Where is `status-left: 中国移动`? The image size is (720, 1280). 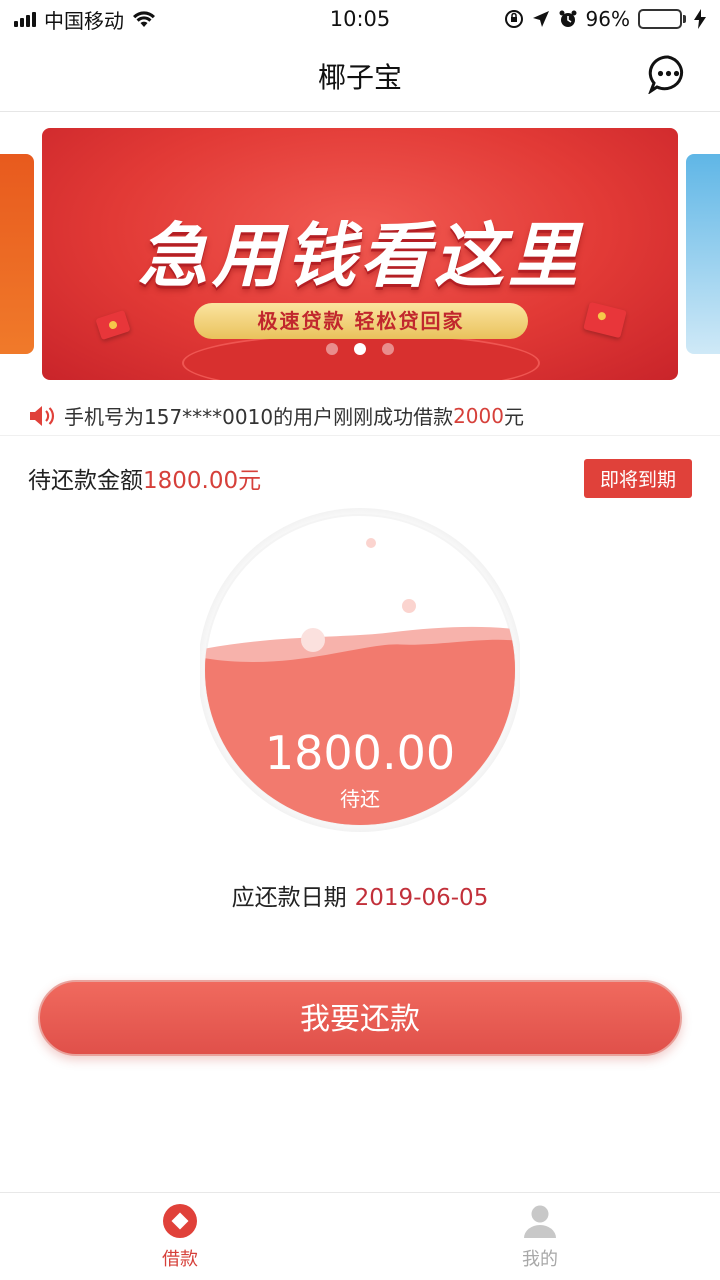 status-left: 中国移动 is located at coordinates (85, 19).